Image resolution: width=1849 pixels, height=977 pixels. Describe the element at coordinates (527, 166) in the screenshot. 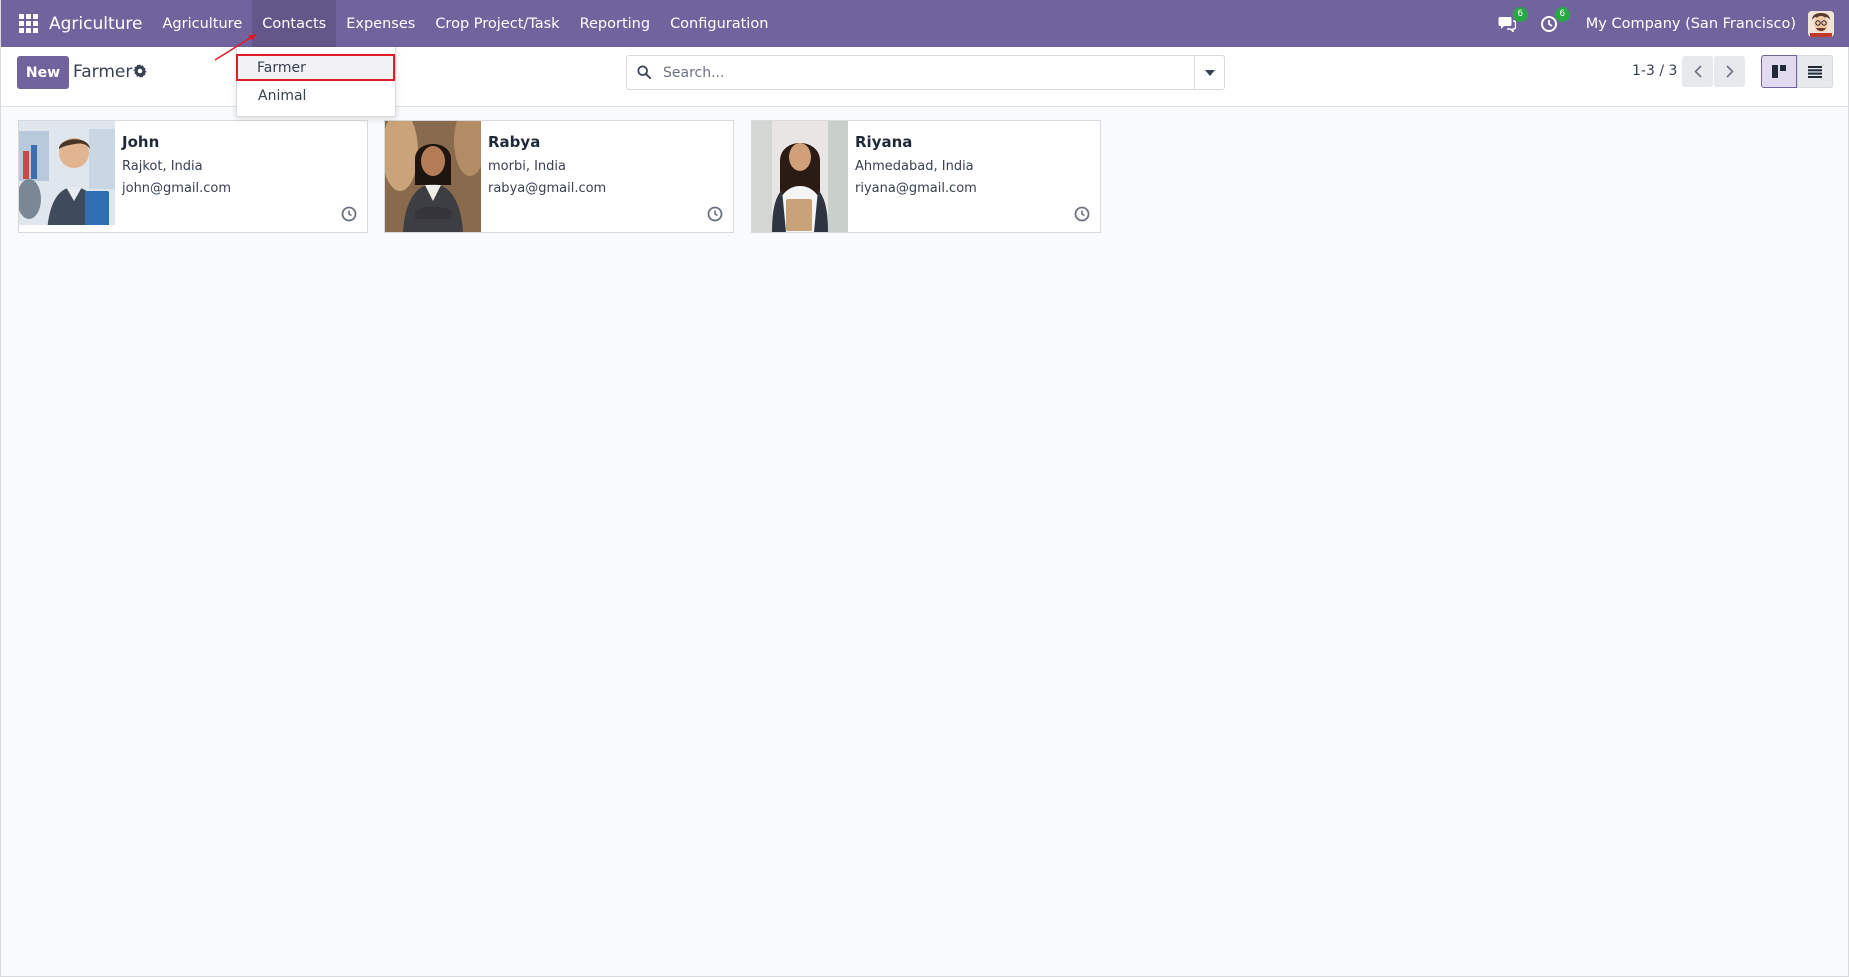

I see `contact-location: morbi, India` at that location.